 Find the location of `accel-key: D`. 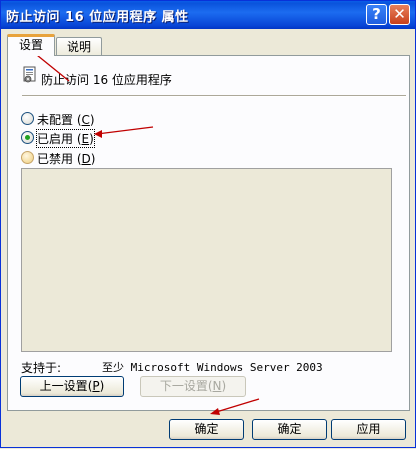

accel-key: D is located at coordinates (86, 159).